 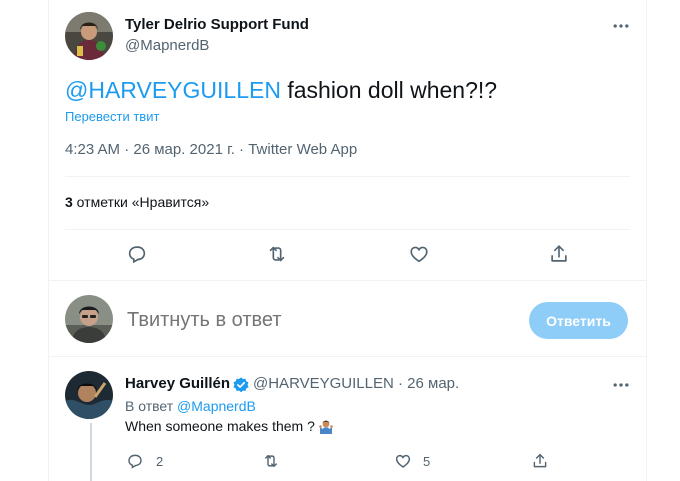 What do you see at coordinates (389, 90) in the screenshot?
I see `tweet-text-body: fashion doll when?!?` at bounding box center [389, 90].